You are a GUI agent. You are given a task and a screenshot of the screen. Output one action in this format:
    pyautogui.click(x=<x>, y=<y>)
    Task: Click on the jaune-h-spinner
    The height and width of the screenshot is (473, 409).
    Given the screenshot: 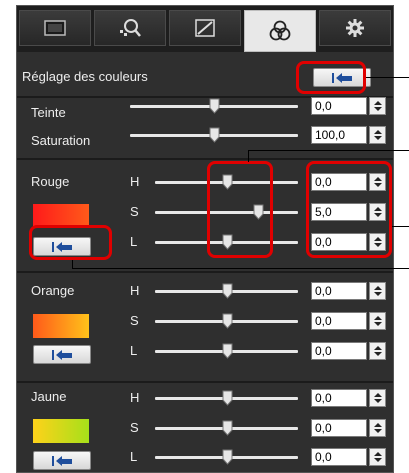 What is the action you would take?
    pyautogui.click(x=377, y=398)
    